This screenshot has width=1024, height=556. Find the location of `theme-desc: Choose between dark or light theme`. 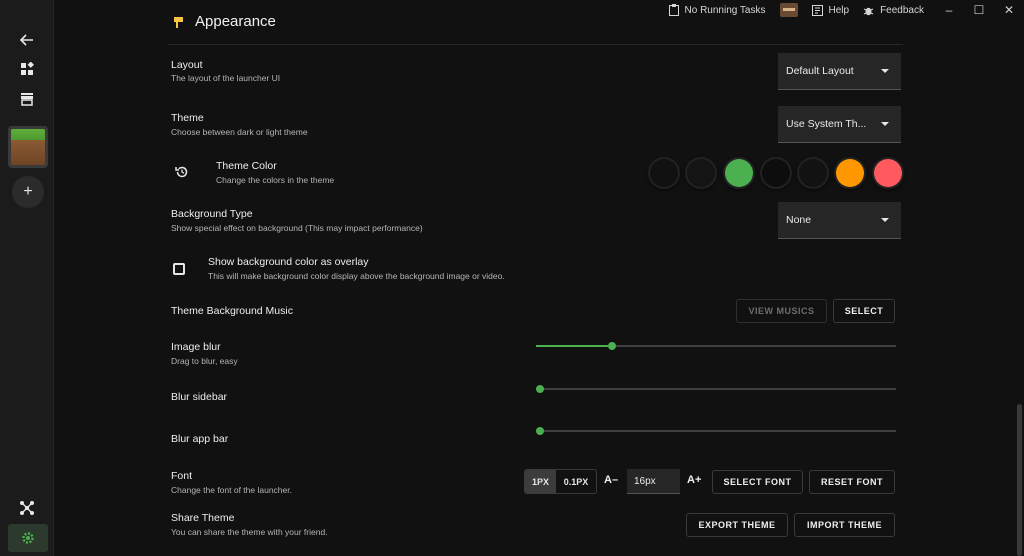

theme-desc: Choose between dark or light theme is located at coordinates (239, 132).